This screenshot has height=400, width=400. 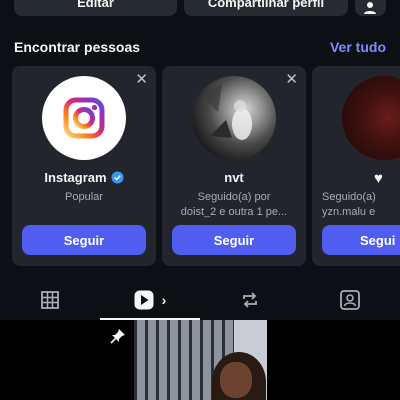 I want to click on tab-tagged, so click(x=350, y=300).